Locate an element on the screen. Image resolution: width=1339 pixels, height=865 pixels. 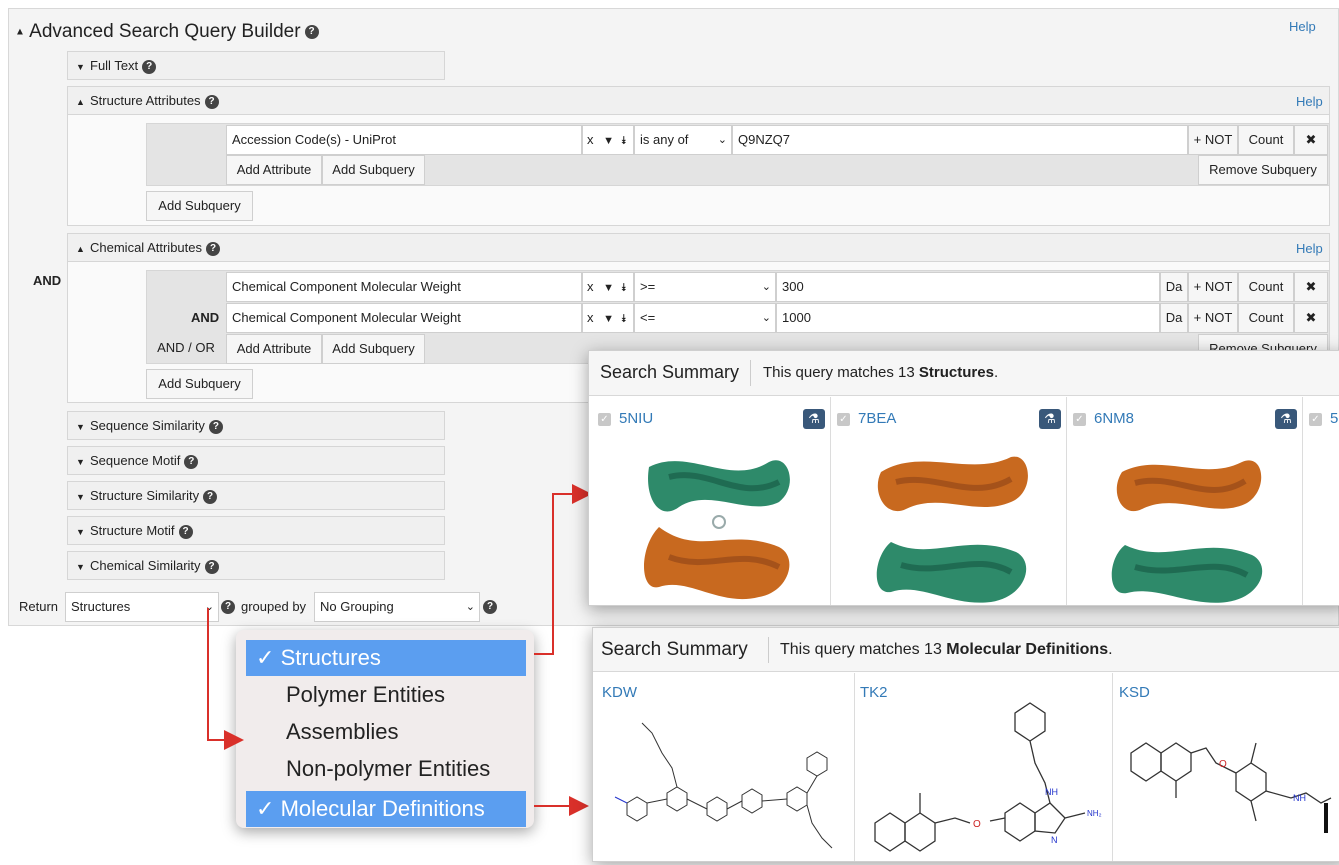
molecule-structure-image: NH O is located at coordinates (1231, 787).